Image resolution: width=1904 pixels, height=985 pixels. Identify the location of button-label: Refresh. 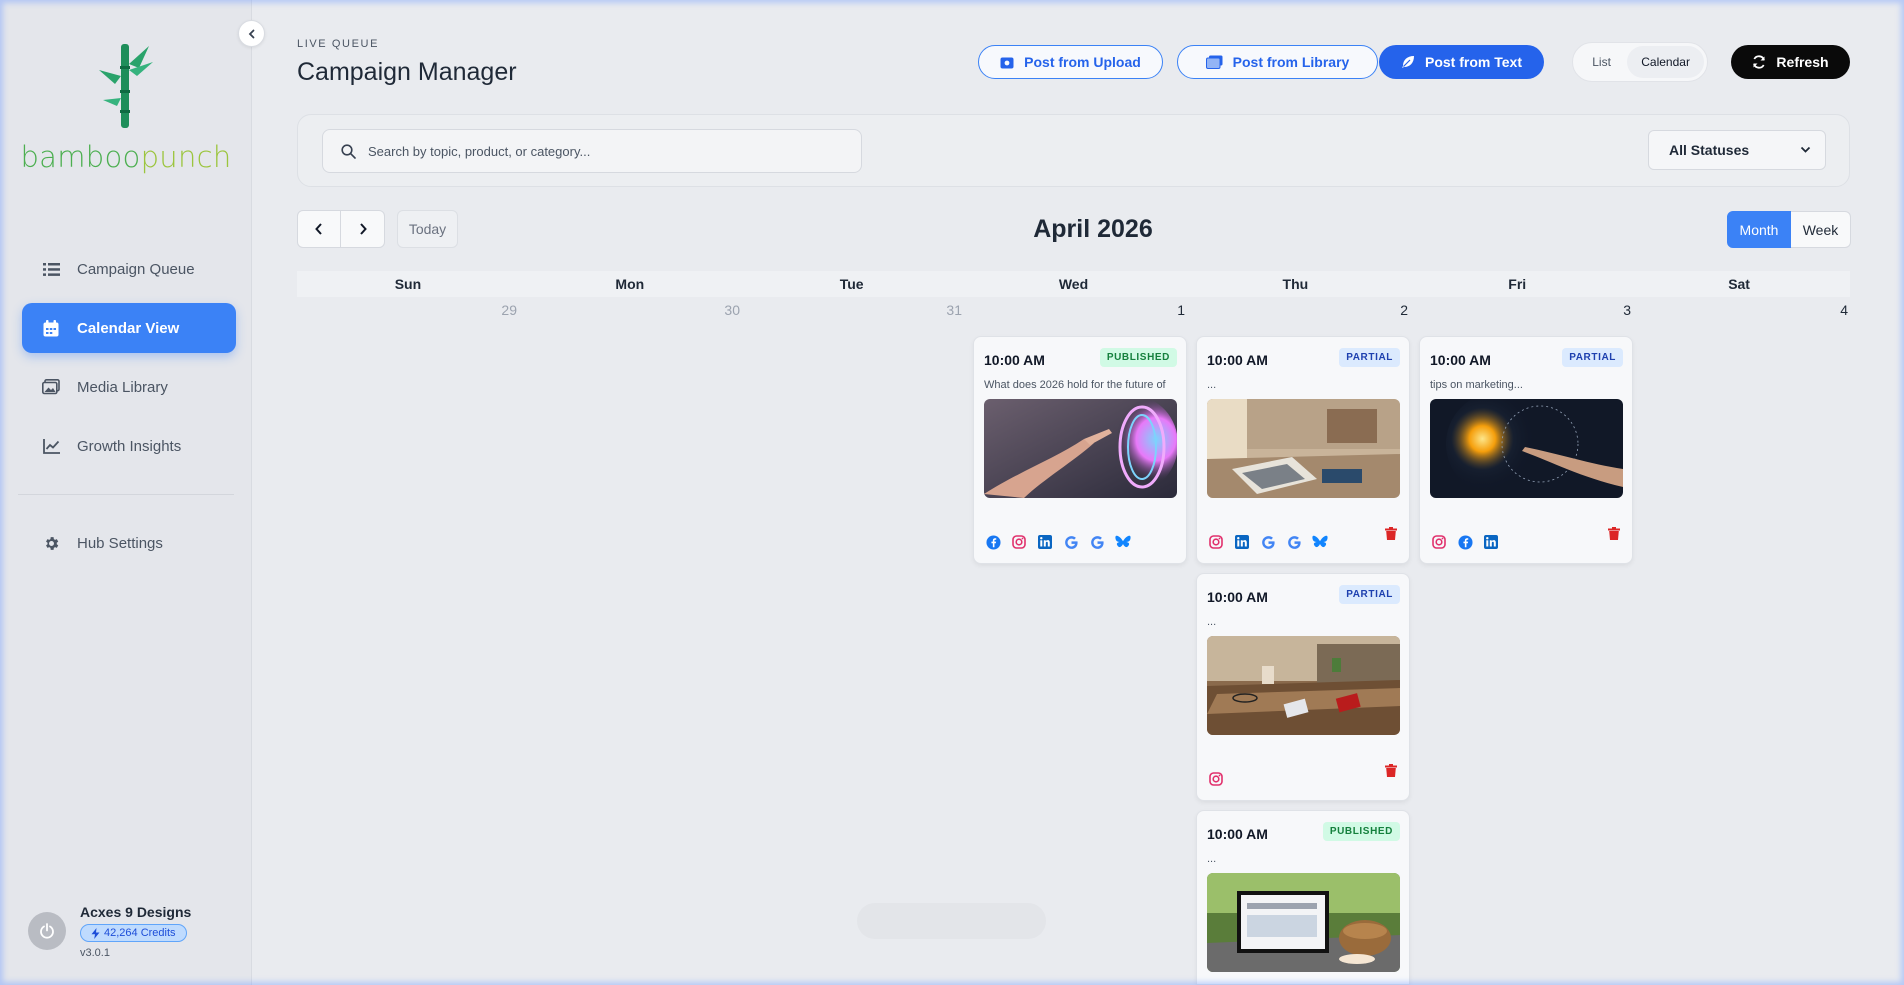
(1802, 62).